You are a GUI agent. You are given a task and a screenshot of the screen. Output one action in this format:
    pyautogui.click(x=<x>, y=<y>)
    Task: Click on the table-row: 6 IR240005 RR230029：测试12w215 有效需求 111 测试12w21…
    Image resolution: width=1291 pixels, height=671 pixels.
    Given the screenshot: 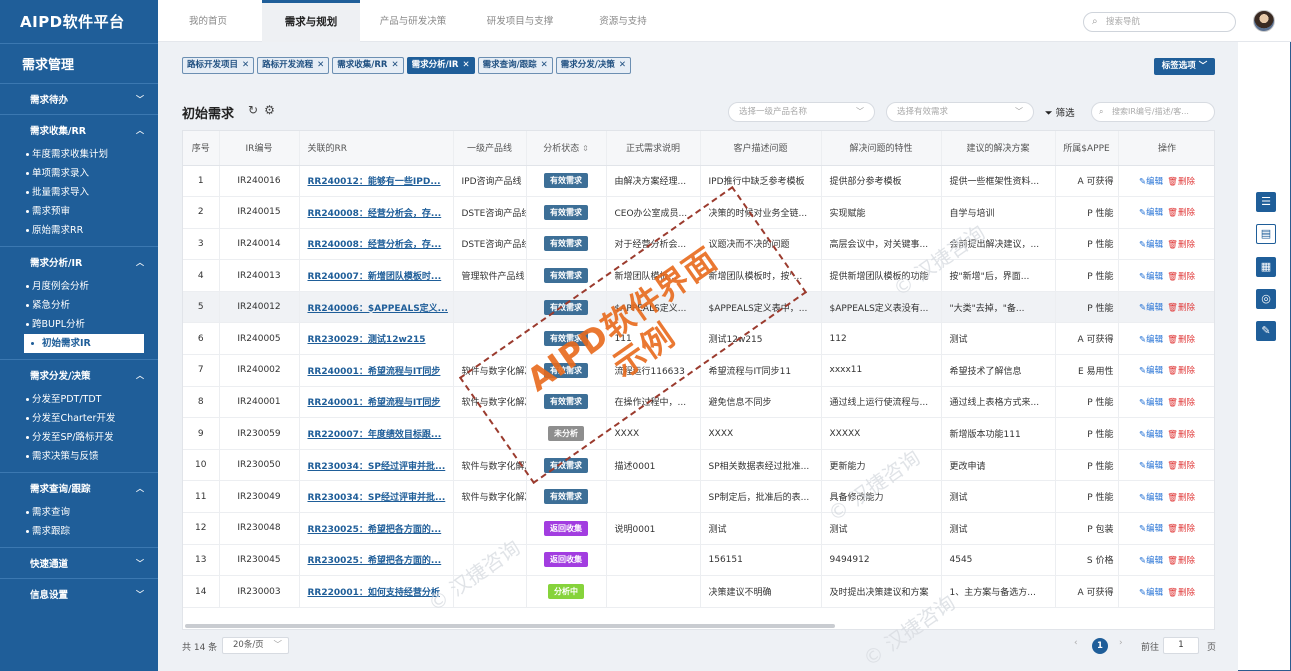 What is the action you would take?
    pyautogui.click(x=698, y=339)
    